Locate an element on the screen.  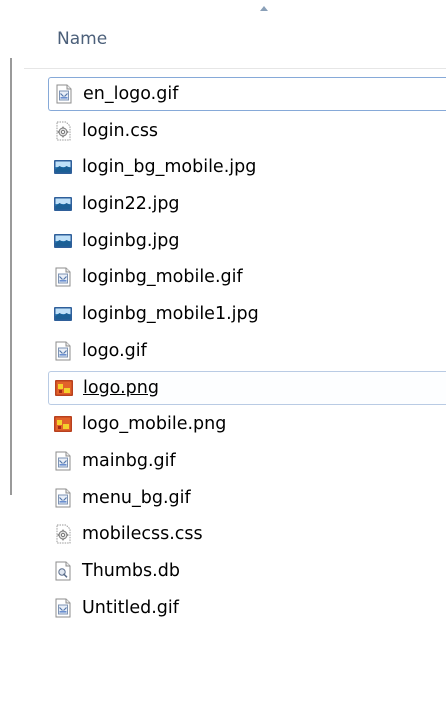
file-row: logo.gif is located at coordinates (247, 351).